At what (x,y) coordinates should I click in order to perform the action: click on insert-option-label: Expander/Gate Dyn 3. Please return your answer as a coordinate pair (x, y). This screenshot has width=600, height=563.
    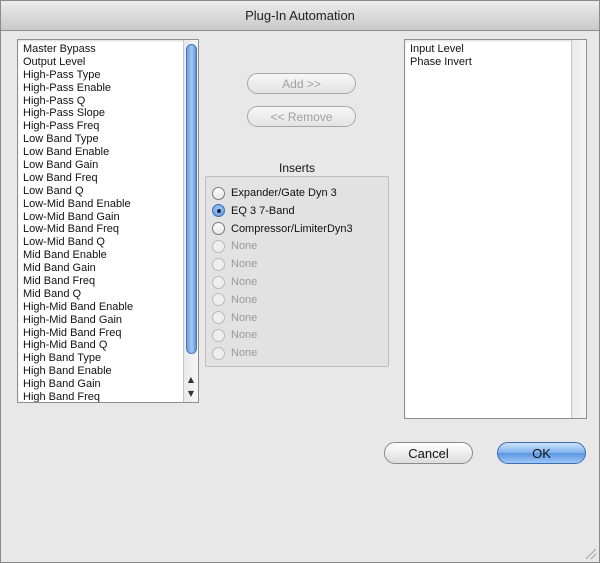
    Looking at the image, I should click on (284, 193).